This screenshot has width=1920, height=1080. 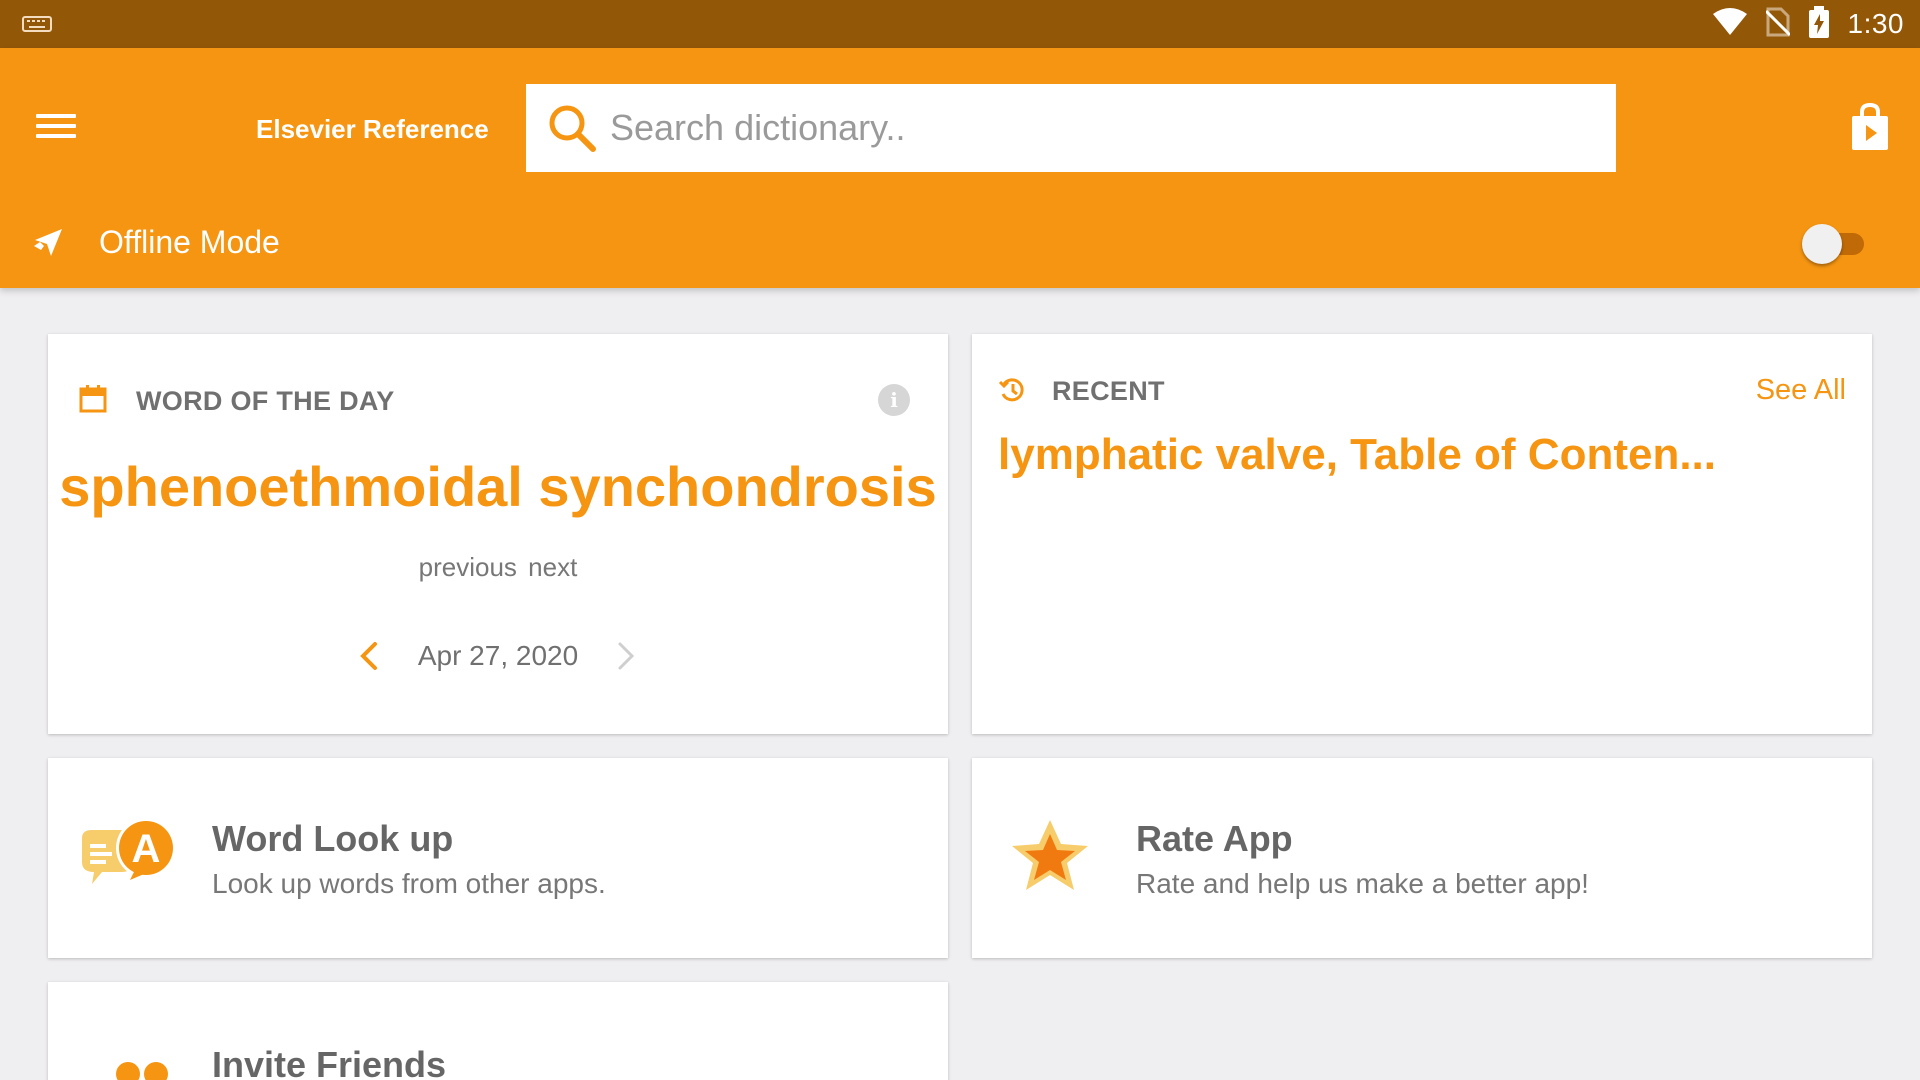 What do you see at coordinates (329, 1062) in the screenshot?
I see `invite-friends-title: Invite Friends` at bounding box center [329, 1062].